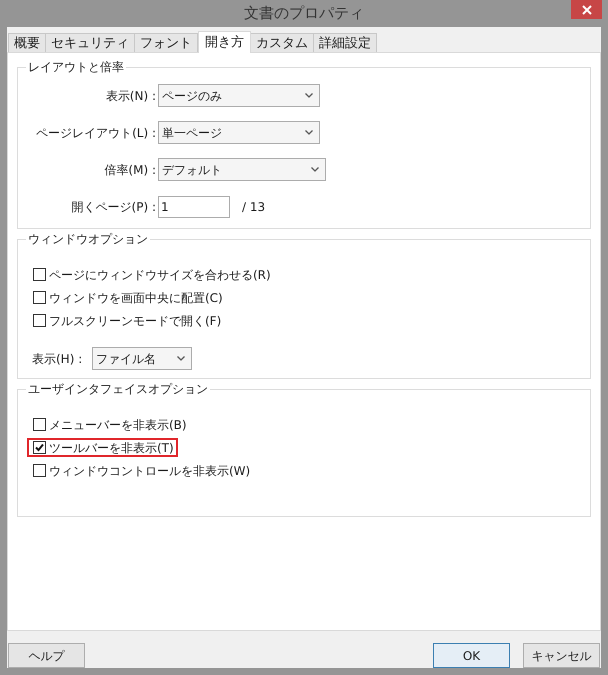  Describe the element at coordinates (151, 274) in the screenshot. I see `checkbox-option: ページにウィンドウサイズを合わせる(R)` at that location.